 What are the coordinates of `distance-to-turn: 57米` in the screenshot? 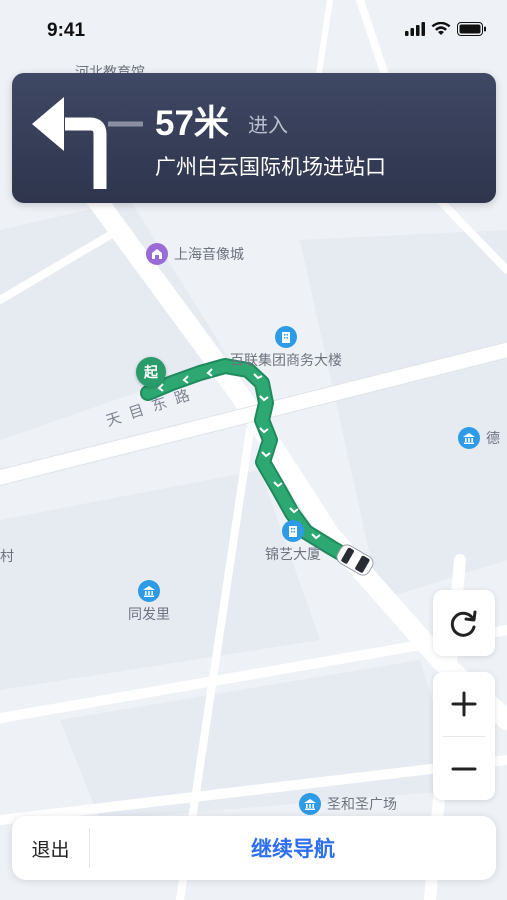 It's located at (192, 123).